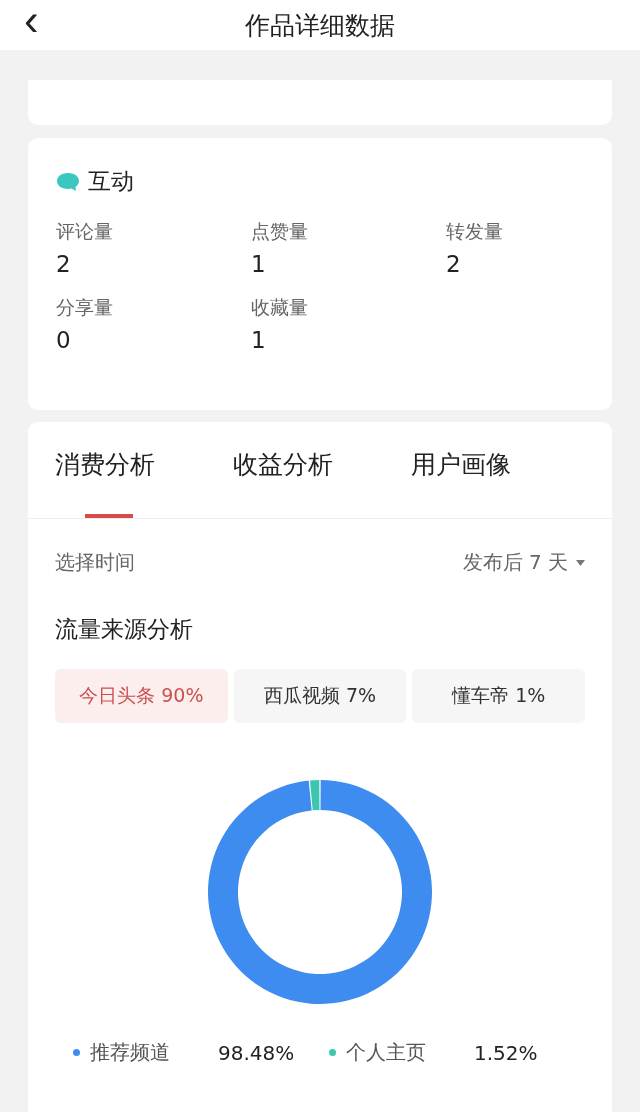 Image resolution: width=640 pixels, height=1112 pixels. Describe the element at coordinates (124, 629) in the screenshot. I see `section-title: 流量来源分析` at that location.